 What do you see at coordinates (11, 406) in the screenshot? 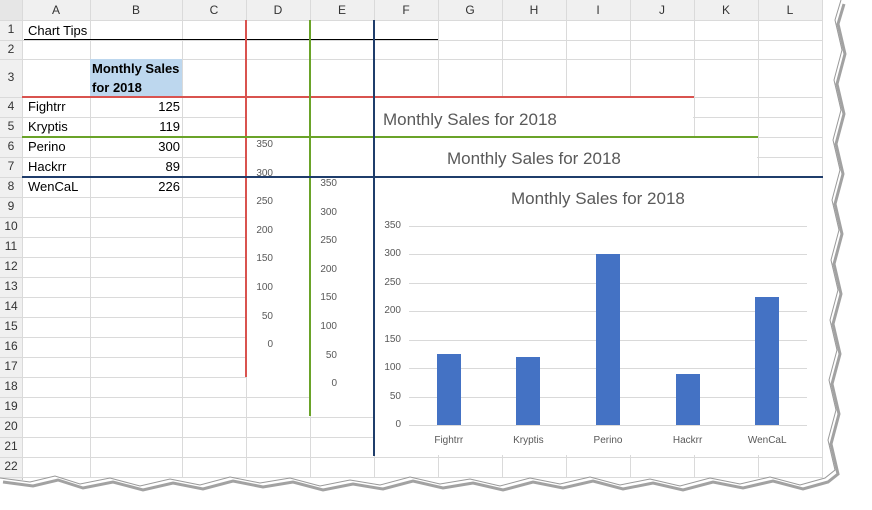
I see `row-header-19: 19` at bounding box center [11, 406].